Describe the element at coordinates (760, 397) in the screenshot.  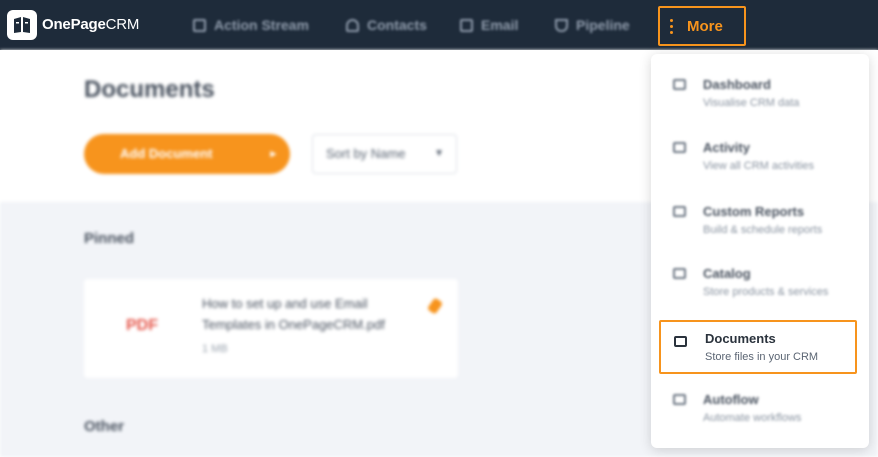
I see `menu-item-autoflow: Autoflow Automate workflows` at that location.